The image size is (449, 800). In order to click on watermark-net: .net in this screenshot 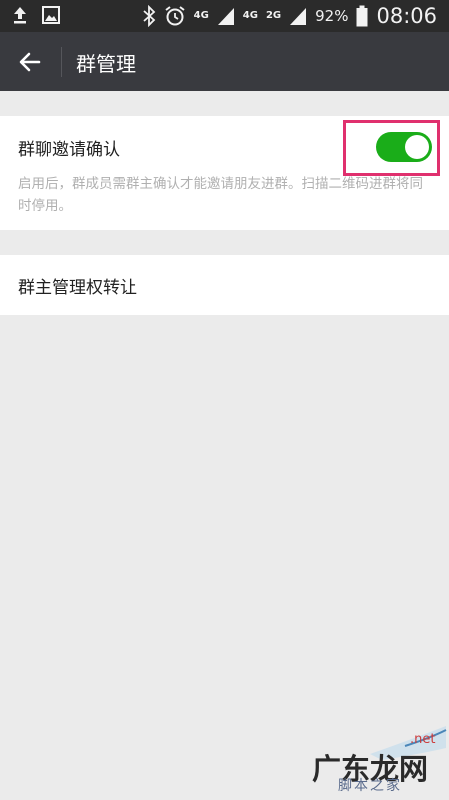, I will do `click(423, 739)`.